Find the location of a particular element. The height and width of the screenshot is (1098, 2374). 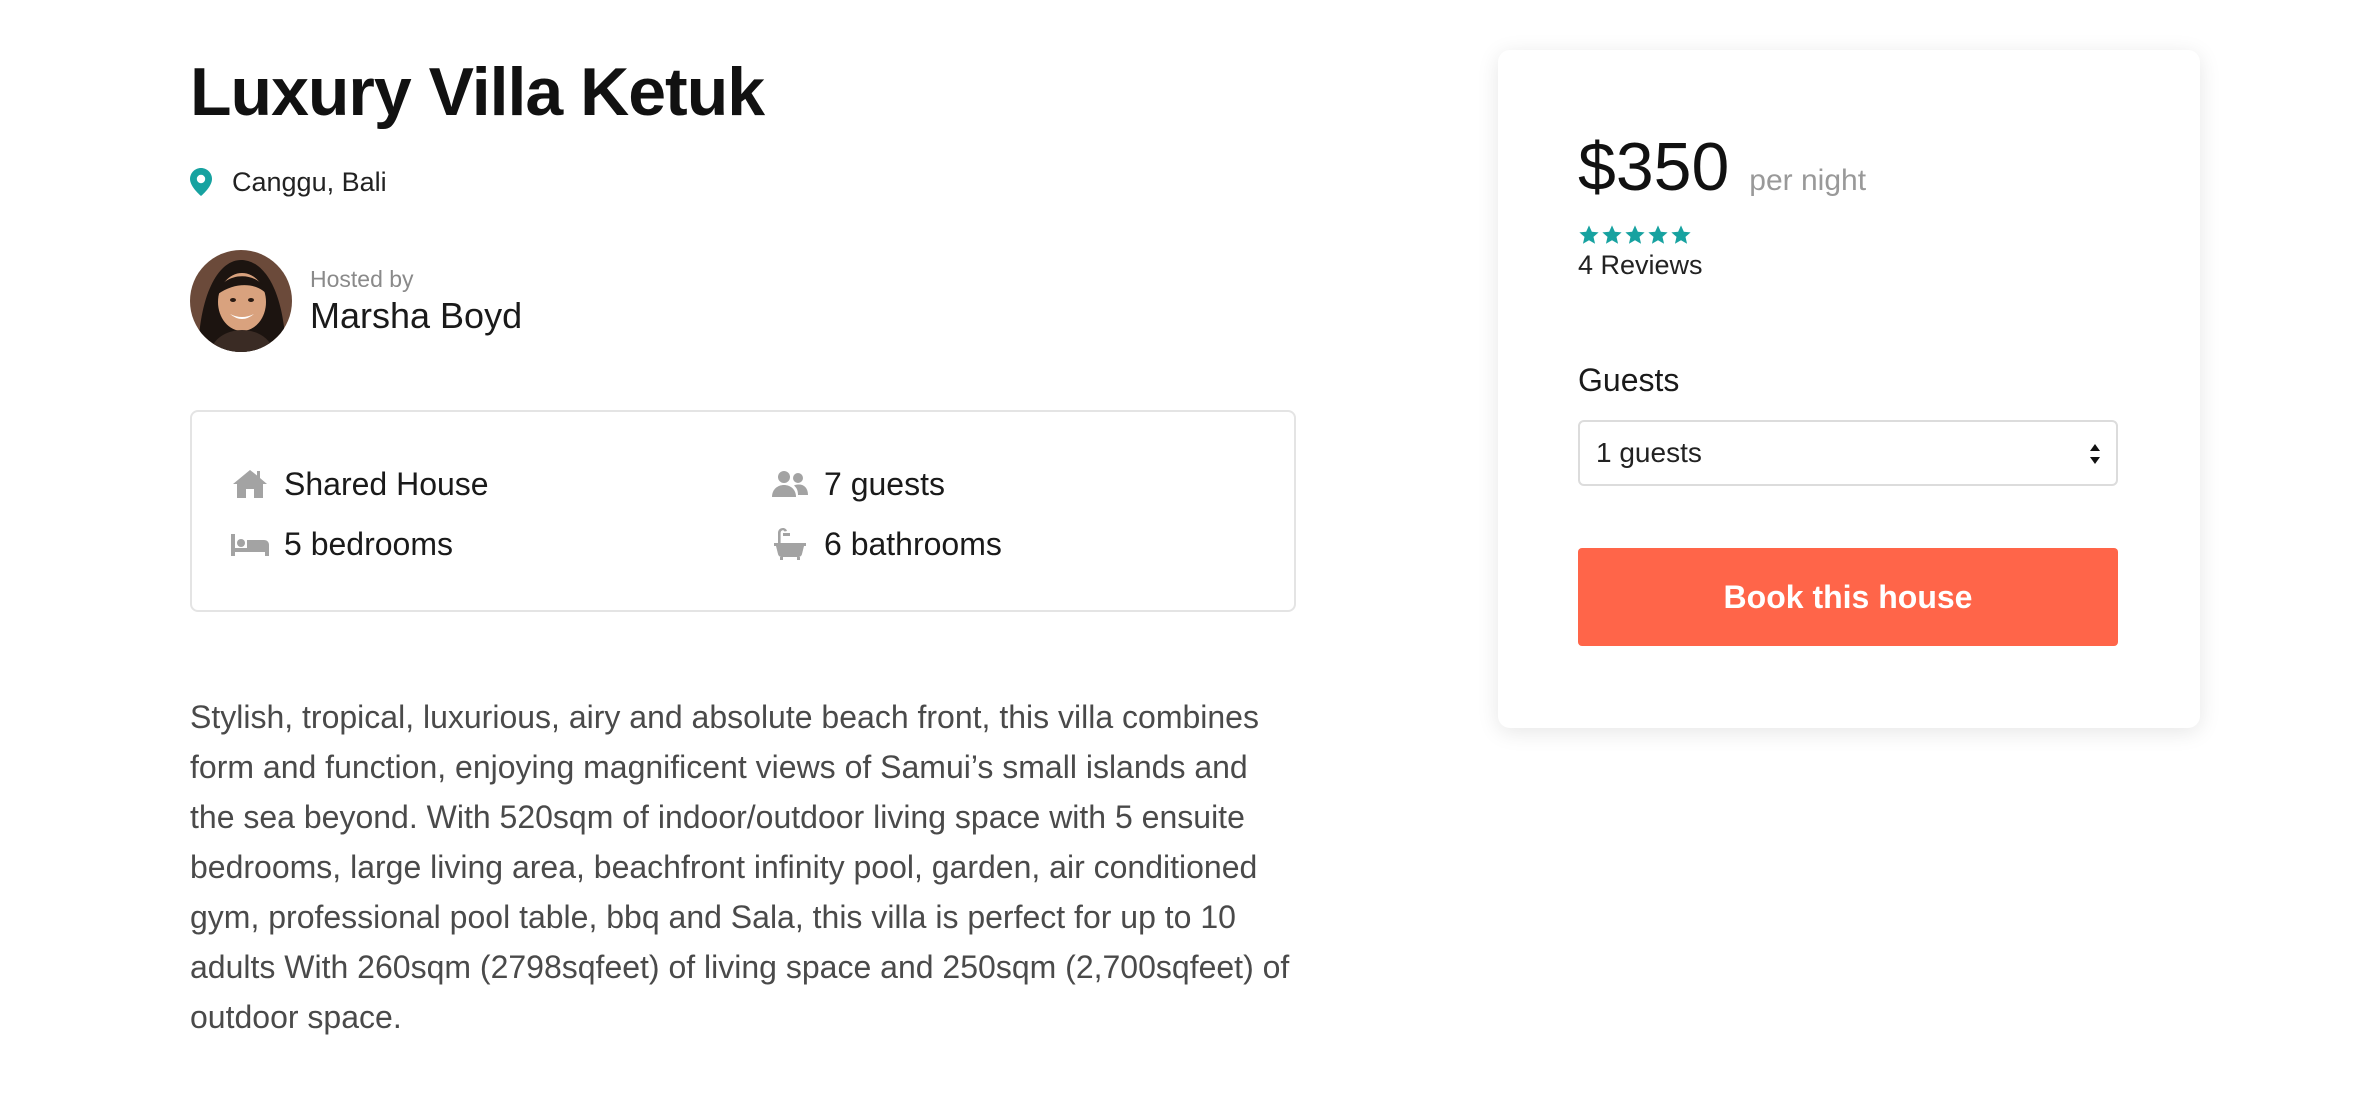

host-info: Hosted by Marsha Boyd is located at coordinates (416, 301).